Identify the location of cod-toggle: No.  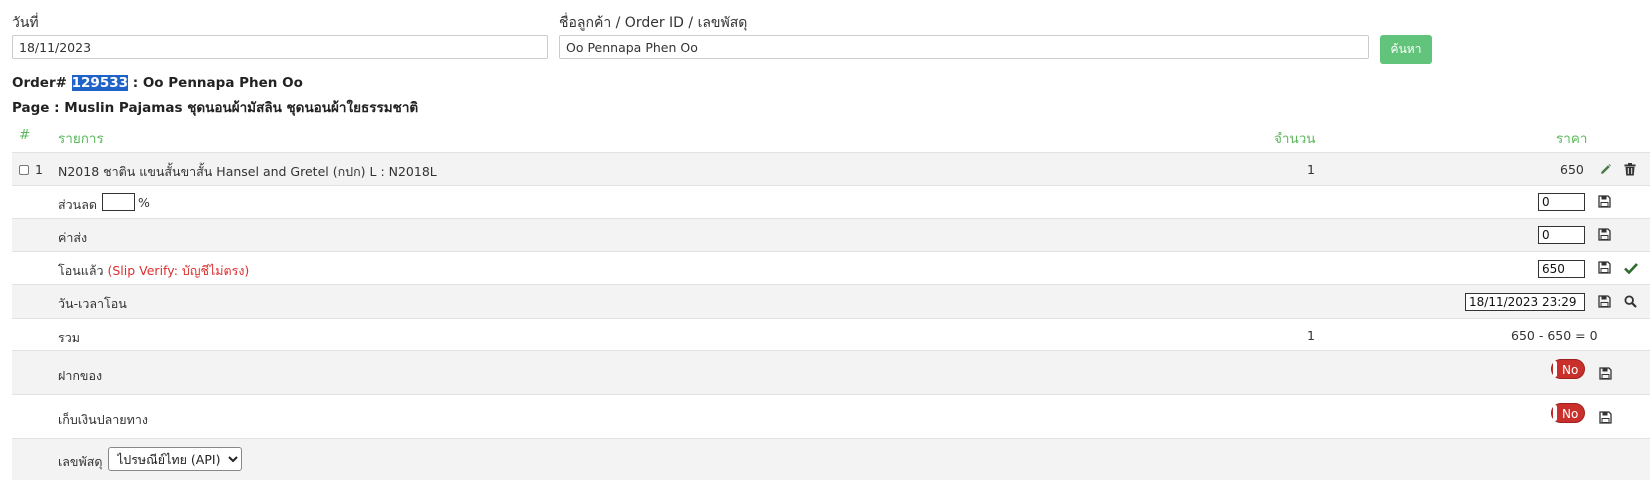
(1568, 413).